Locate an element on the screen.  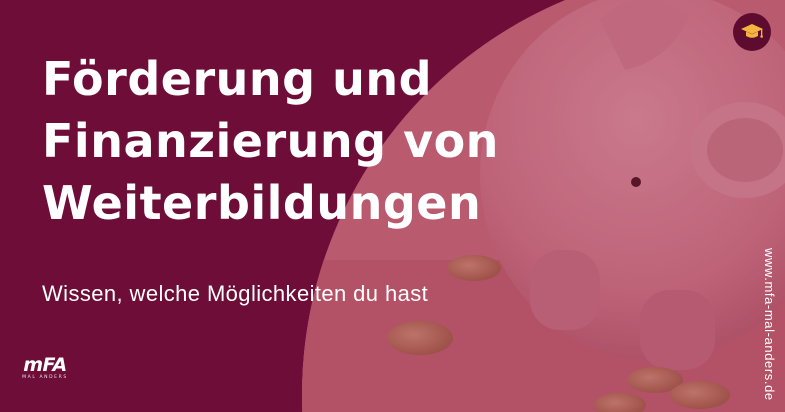
website-url: www.mfa-mal-anders.de is located at coordinates (769, 324).